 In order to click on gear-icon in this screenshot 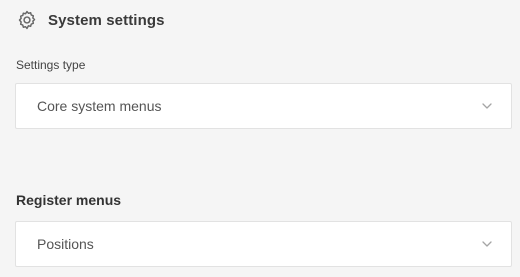, I will do `click(27, 20)`.